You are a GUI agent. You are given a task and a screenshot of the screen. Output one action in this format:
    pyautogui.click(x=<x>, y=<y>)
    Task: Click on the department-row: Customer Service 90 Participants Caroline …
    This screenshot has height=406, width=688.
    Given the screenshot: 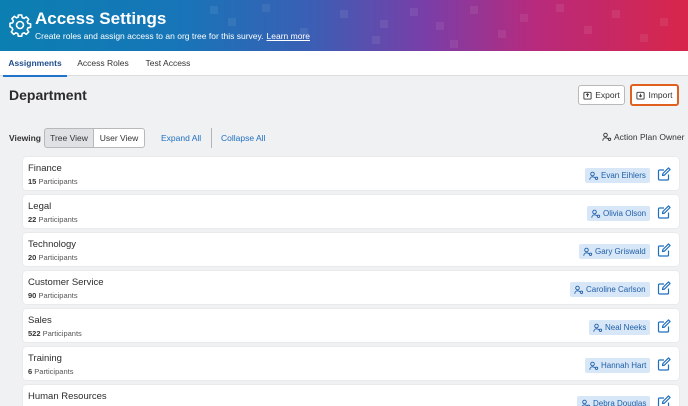 What is the action you would take?
    pyautogui.click(x=351, y=287)
    